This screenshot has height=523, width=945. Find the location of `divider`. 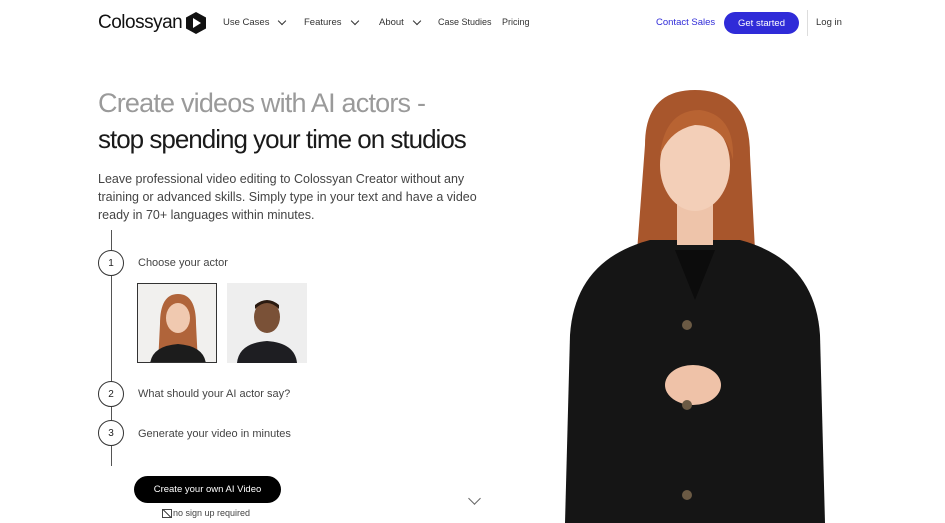

divider is located at coordinates (807, 23).